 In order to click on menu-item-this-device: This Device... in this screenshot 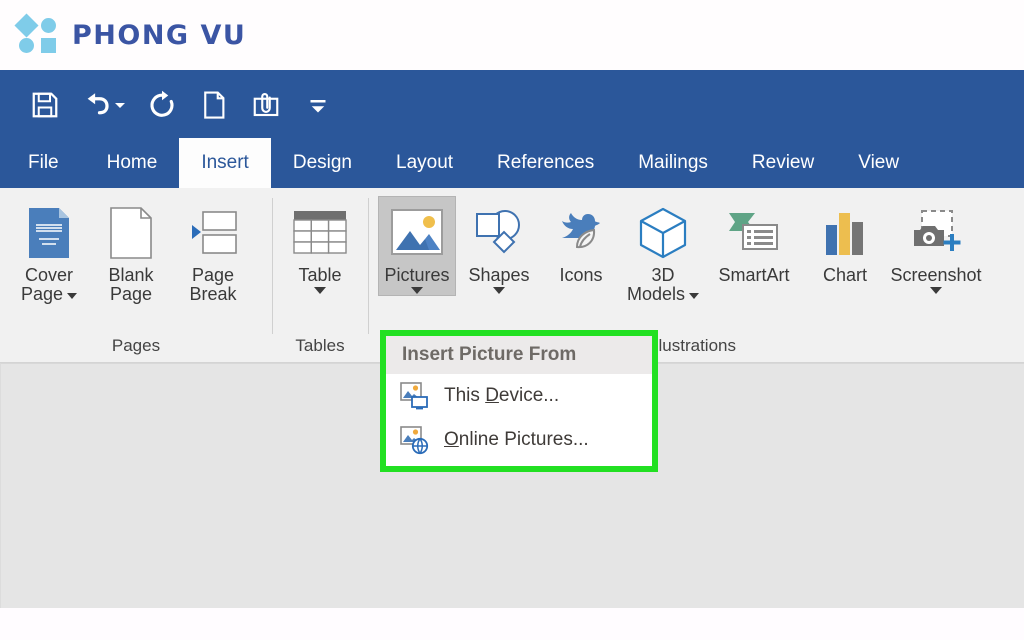, I will do `click(519, 396)`.